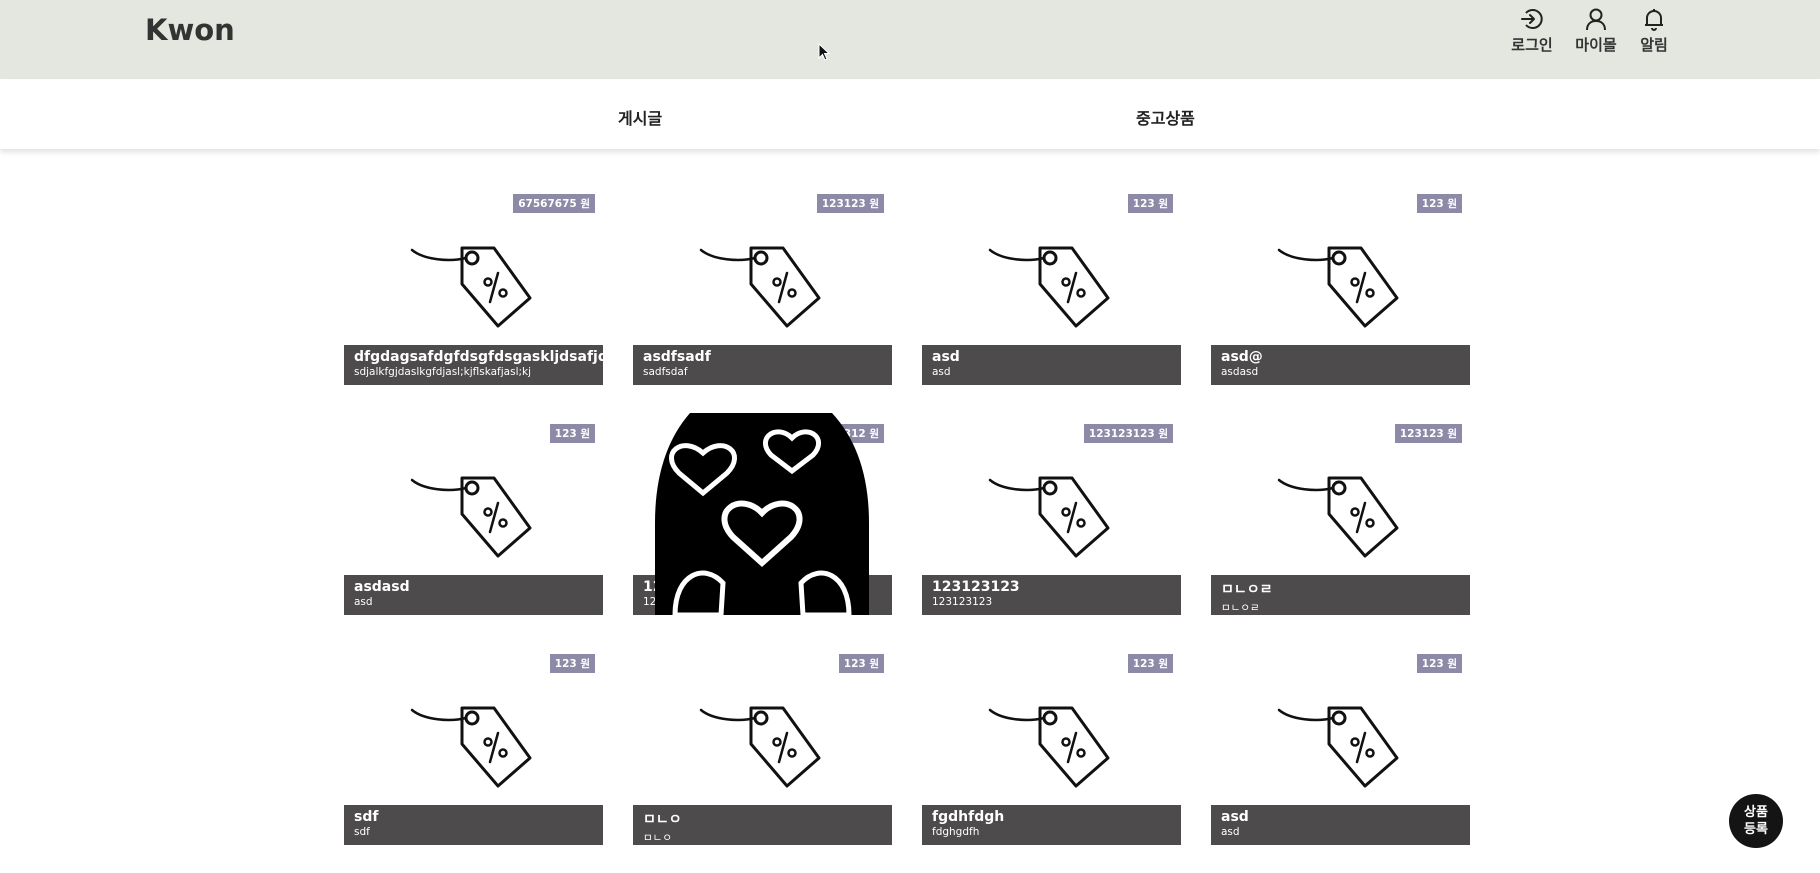 The image size is (1820, 873). Describe the element at coordinates (910, 114) in the screenshot. I see `category-tabs: 게시글 중고상품` at that location.